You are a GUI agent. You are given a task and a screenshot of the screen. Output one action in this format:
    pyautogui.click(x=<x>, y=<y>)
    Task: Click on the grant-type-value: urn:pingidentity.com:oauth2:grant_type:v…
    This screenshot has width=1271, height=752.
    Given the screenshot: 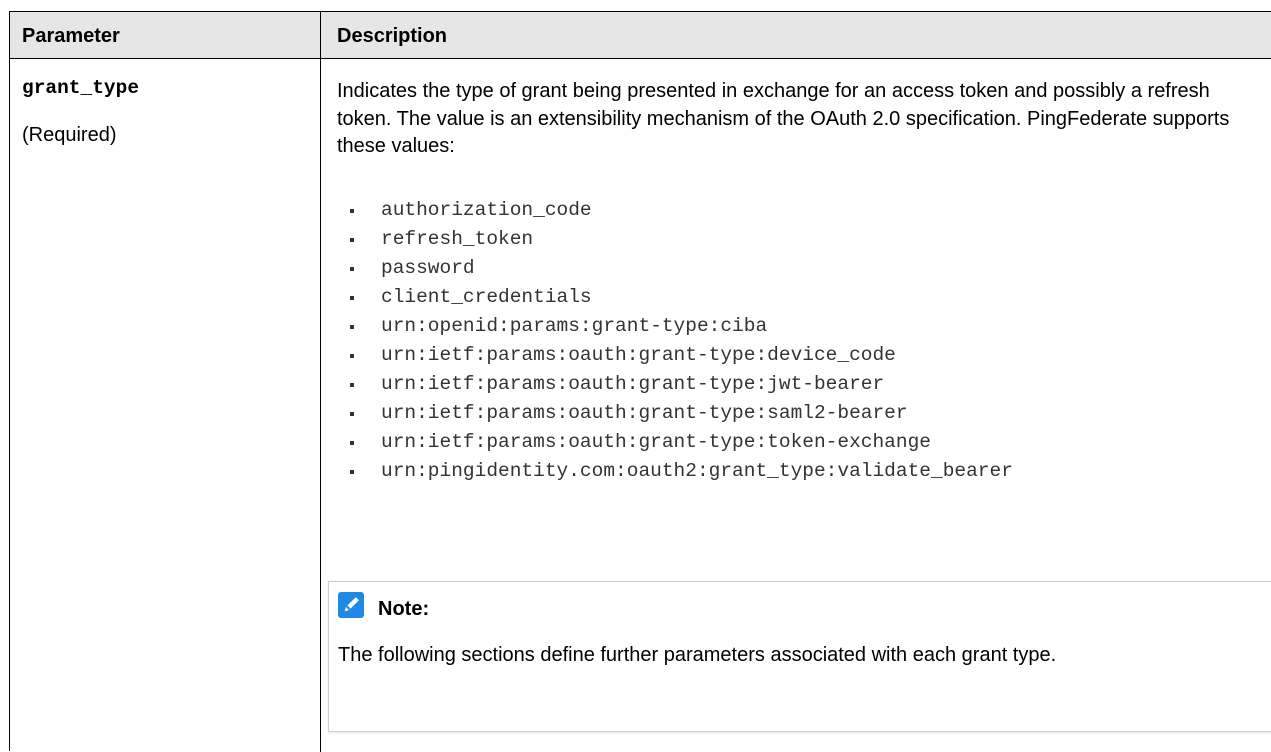 What is the action you would take?
    pyautogui.click(x=697, y=471)
    